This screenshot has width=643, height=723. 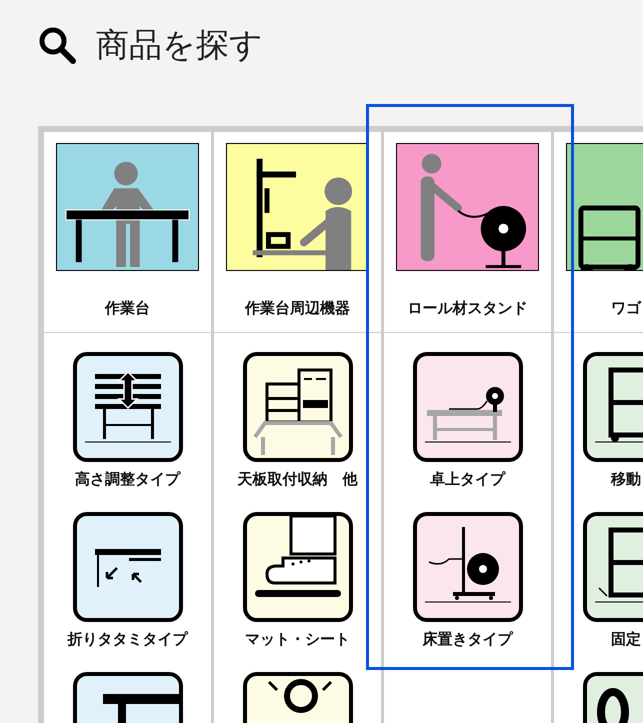 I want to click on subcategory-label: 折りタタミタイプ, so click(x=128, y=639).